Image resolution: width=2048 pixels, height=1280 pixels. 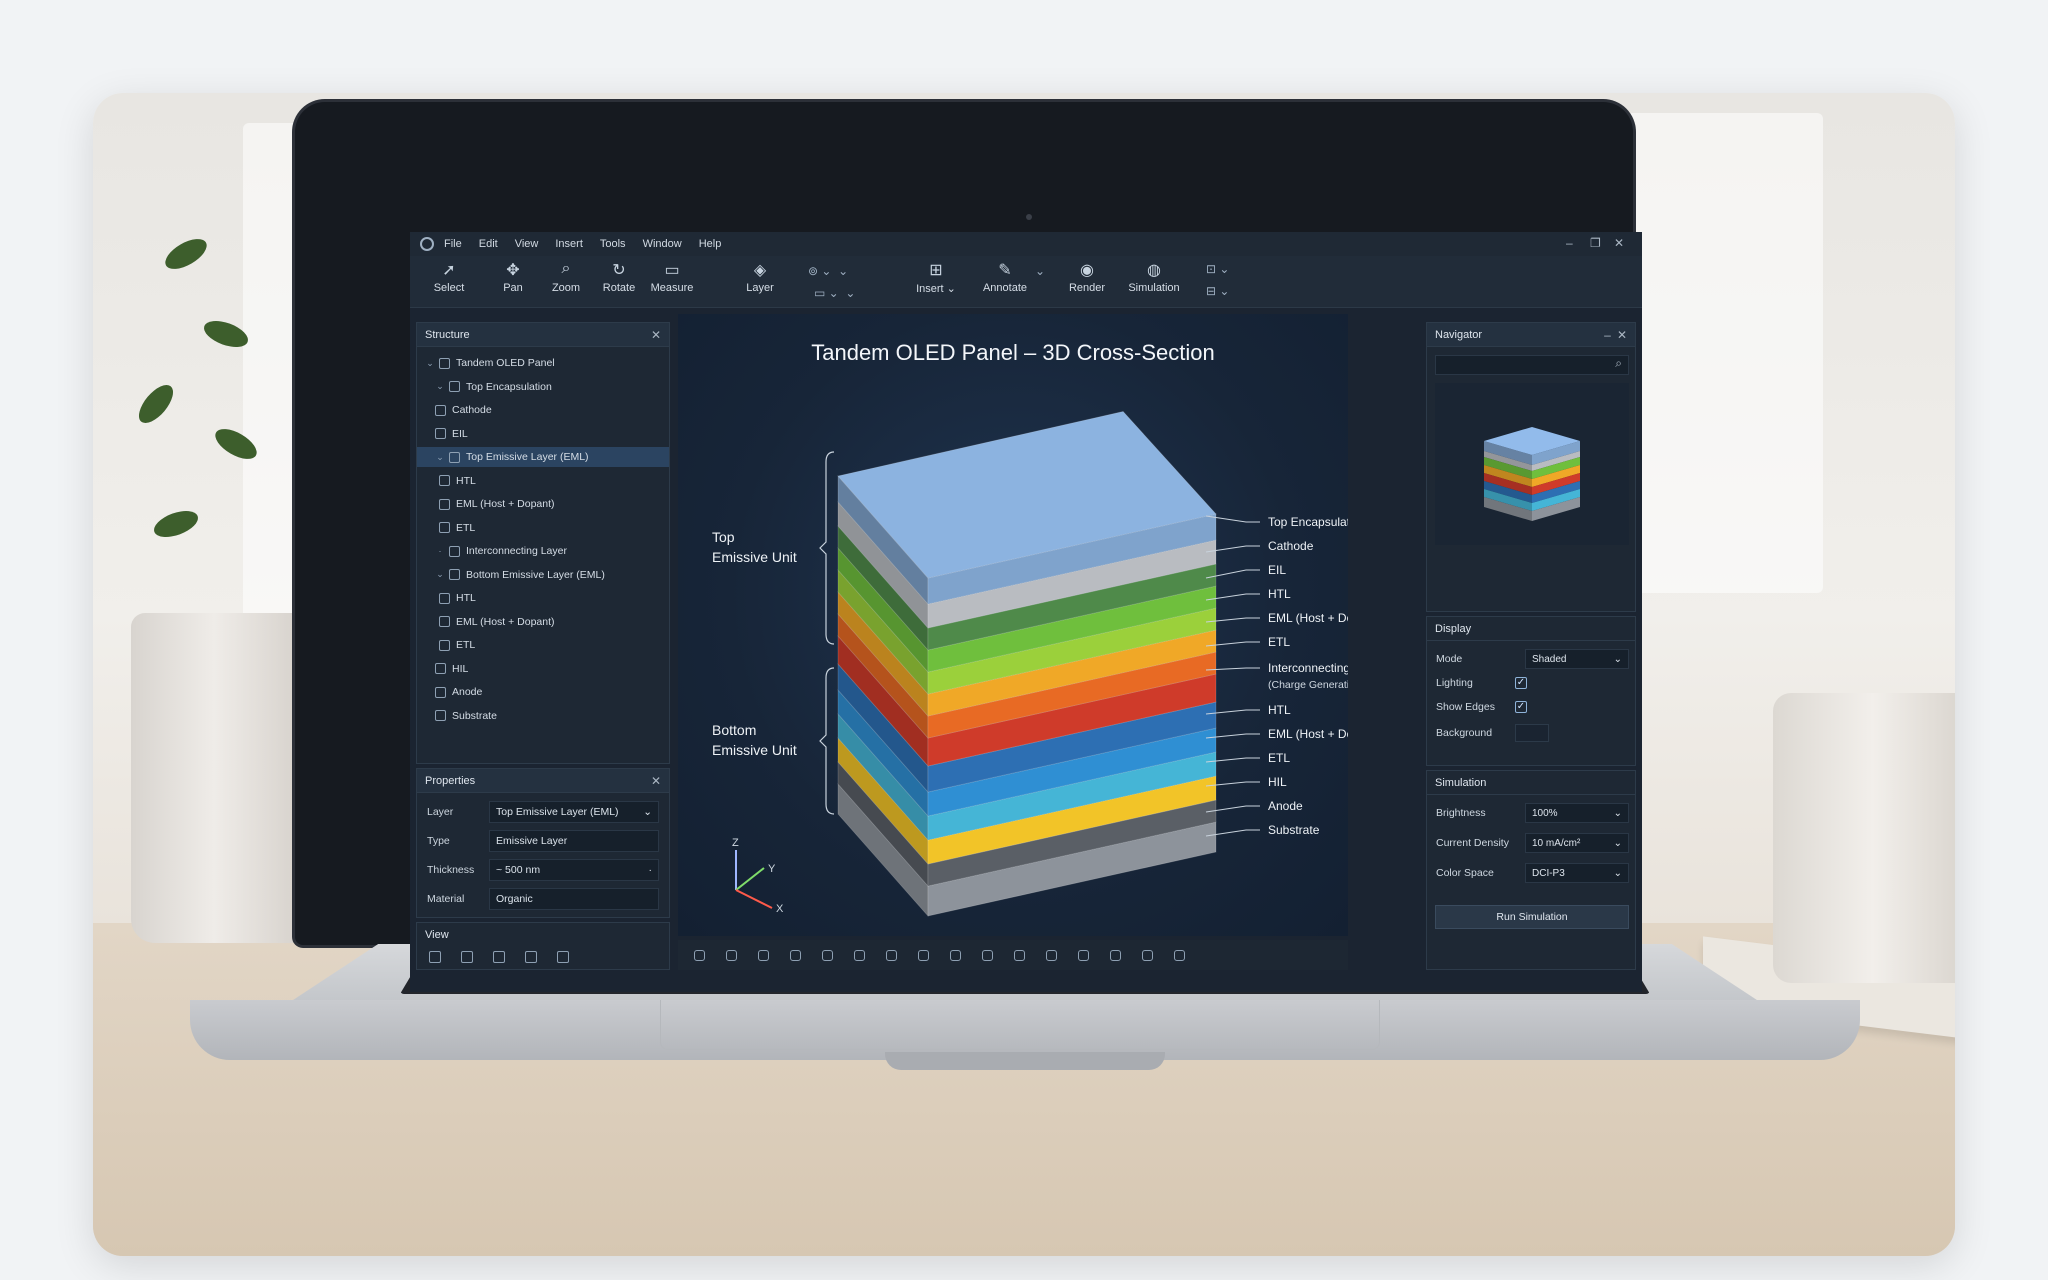 What do you see at coordinates (1217, 291) in the screenshot?
I see `grid-options-icon: ⊟ ⌄` at bounding box center [1217, 291].